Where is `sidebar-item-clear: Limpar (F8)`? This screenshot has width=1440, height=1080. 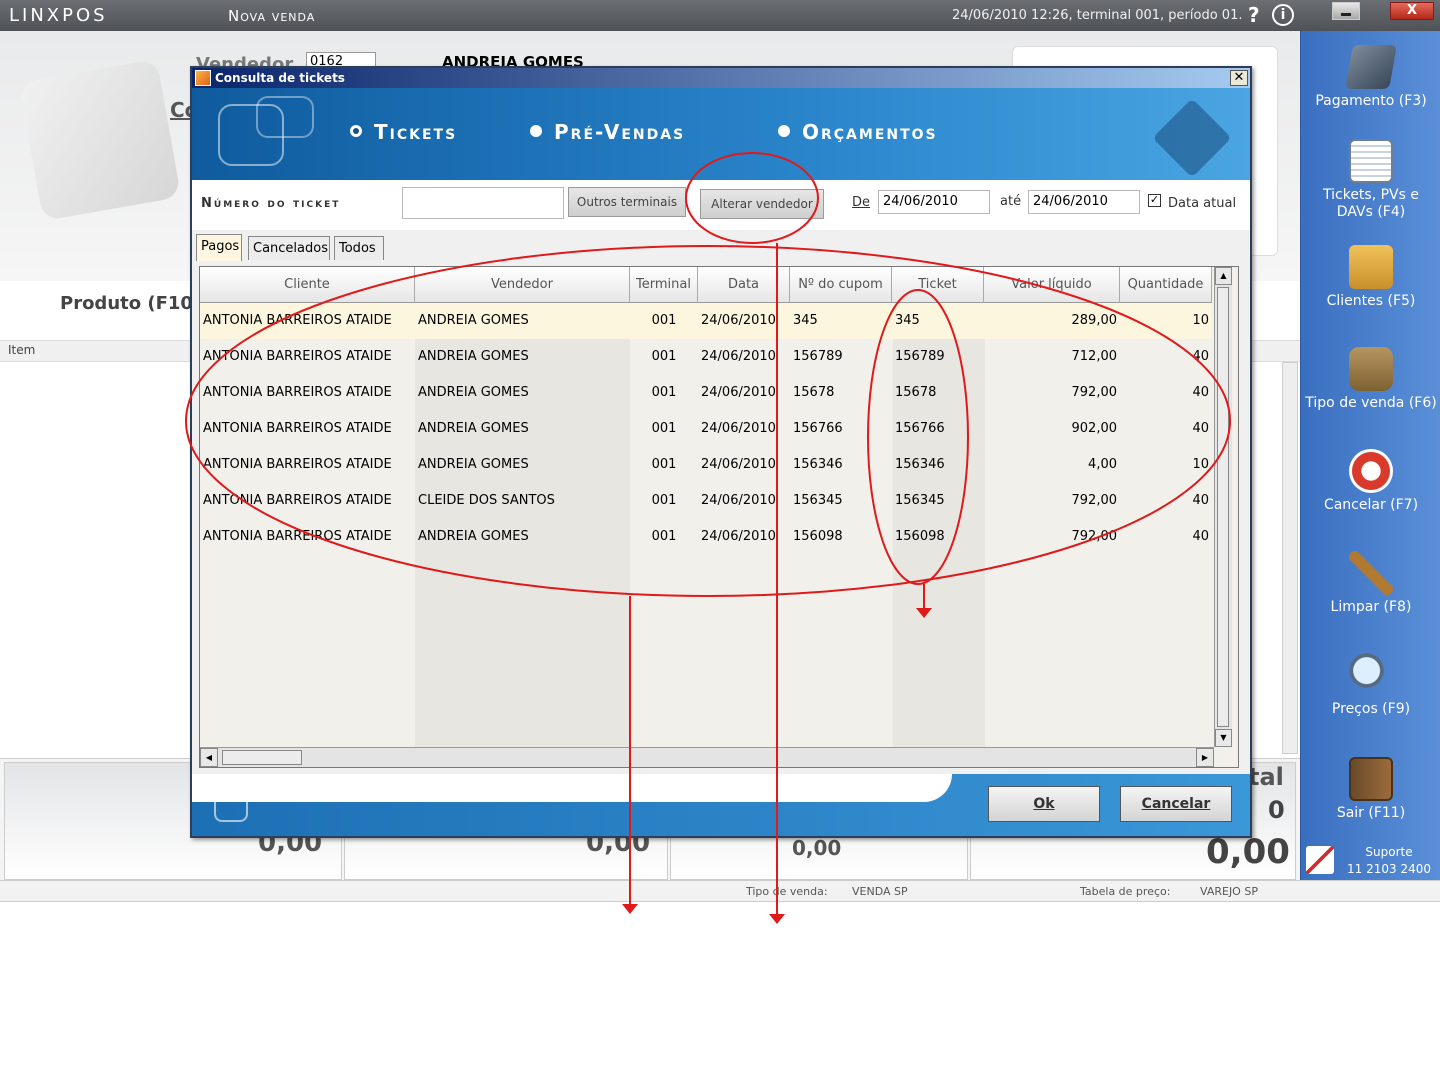 sidebar-item-clear: Limpar (F8) is located at coordinates (1370, 583).